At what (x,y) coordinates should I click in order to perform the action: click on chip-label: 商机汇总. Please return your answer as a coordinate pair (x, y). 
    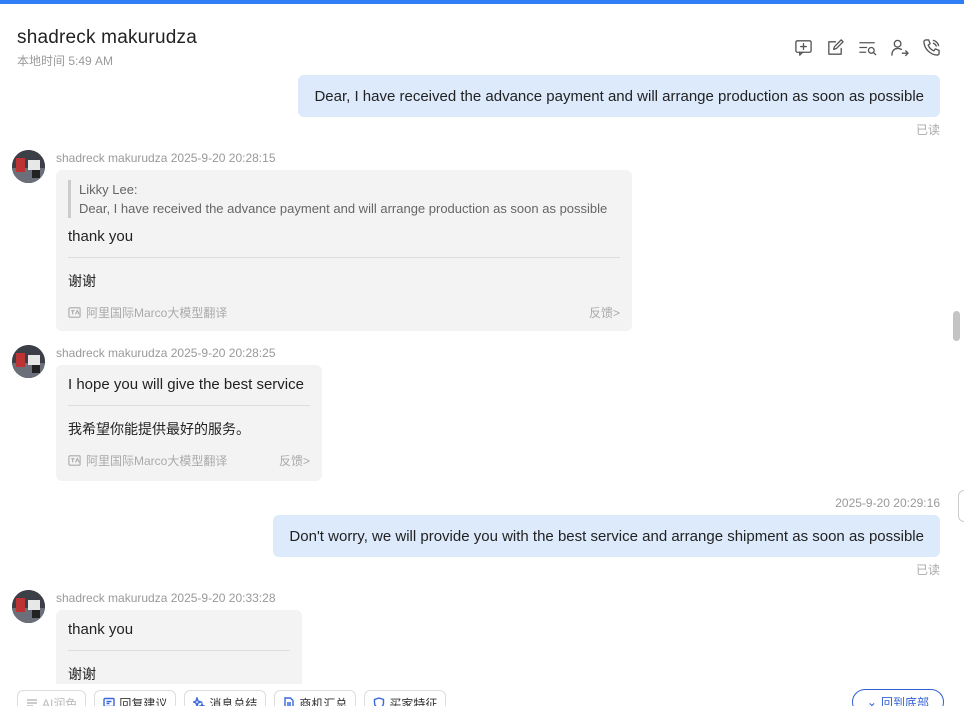
    Looking at the image, I should click on (323, 701).